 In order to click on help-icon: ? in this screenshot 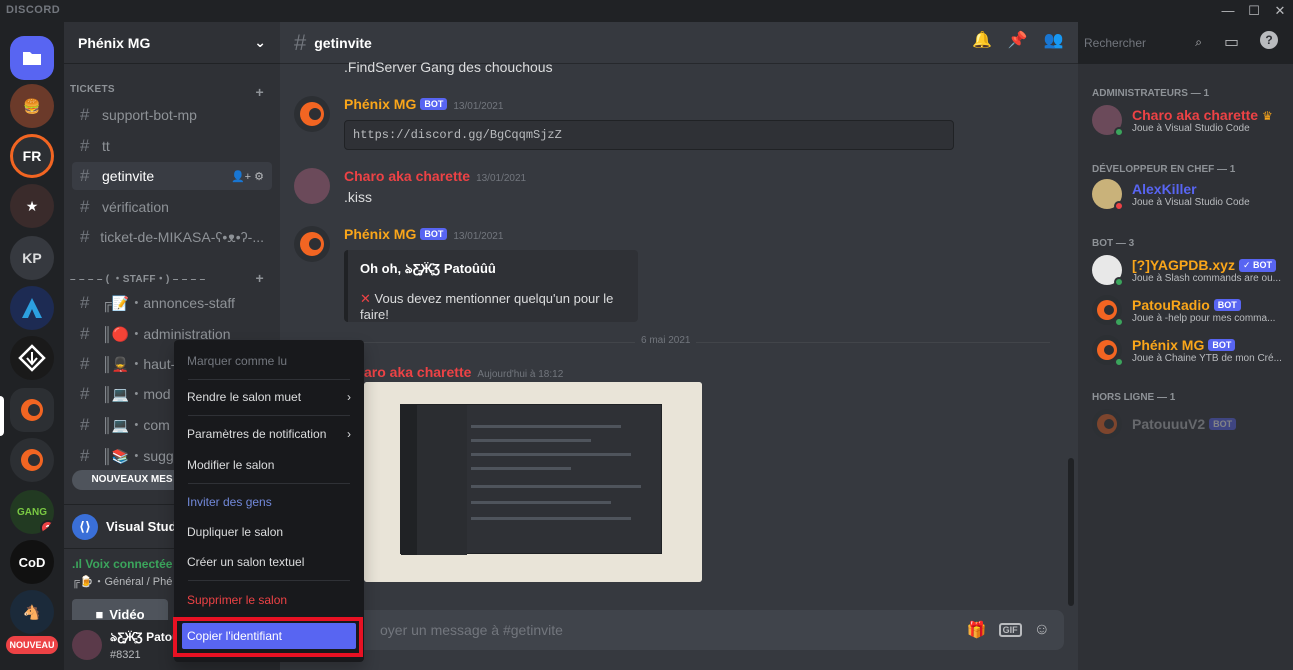, I will do `click(1269, 40)`.